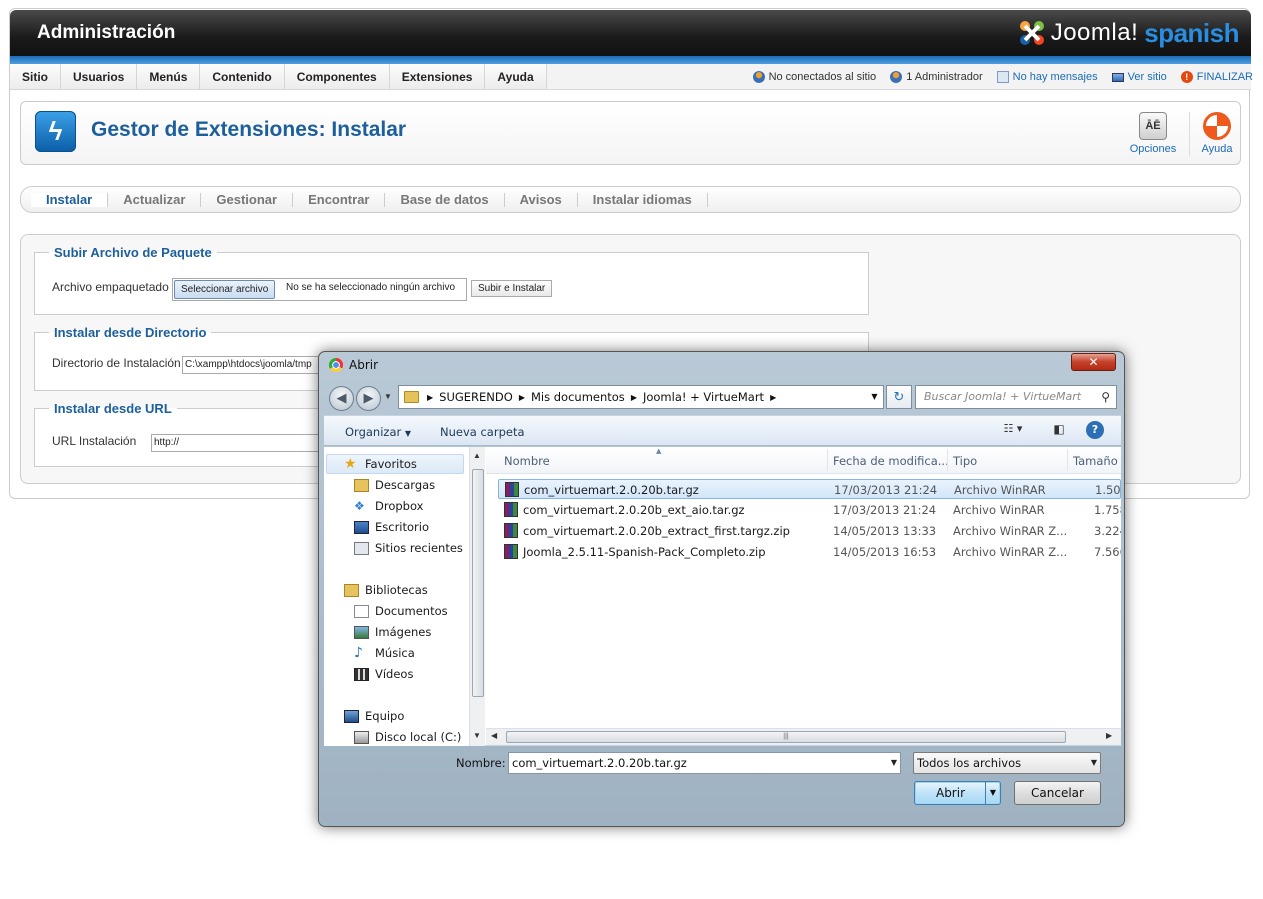 The width and height of the screenshot is (1263, 899). I want to click on nav-disco-local: Disco local (C:), so click(407, 737).